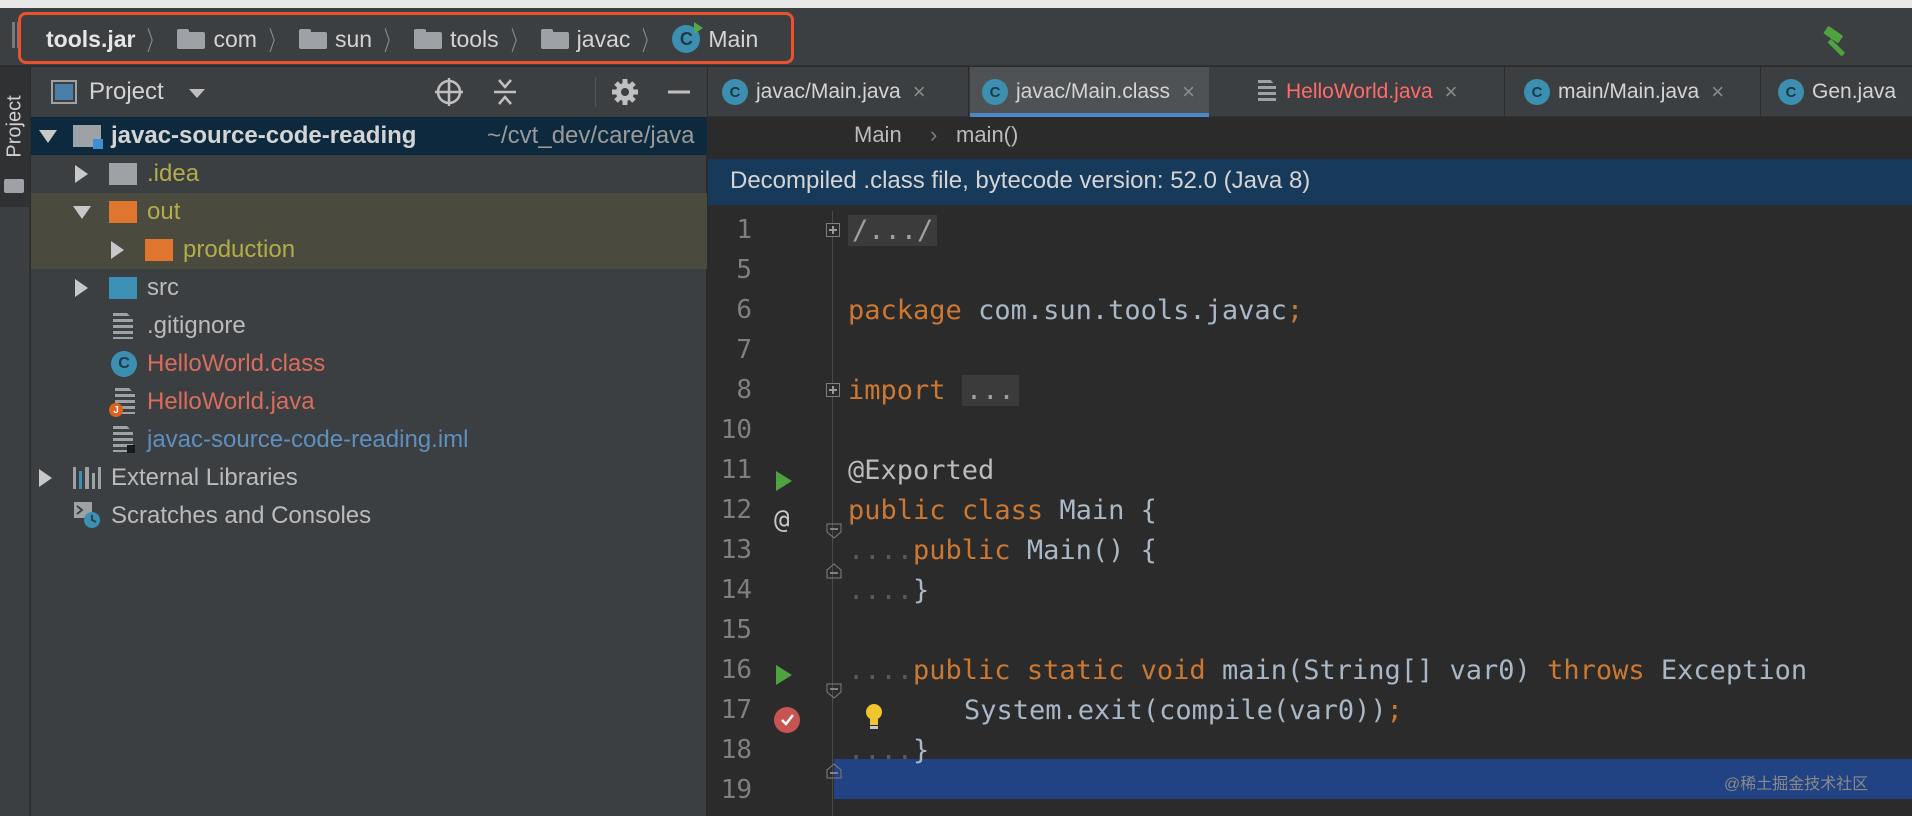  Describe the element at coordinates (1629, 91) in the screenshot. I see `tab-label: main/Main.java` at that location.